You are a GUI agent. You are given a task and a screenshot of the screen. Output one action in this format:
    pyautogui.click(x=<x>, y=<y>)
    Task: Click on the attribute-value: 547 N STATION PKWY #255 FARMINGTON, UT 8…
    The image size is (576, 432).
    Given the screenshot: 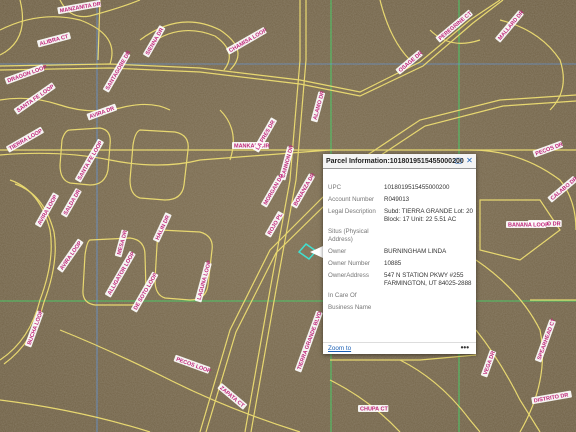 What is the action you would take?
    pyautogui.click(x=428, y=279)
    